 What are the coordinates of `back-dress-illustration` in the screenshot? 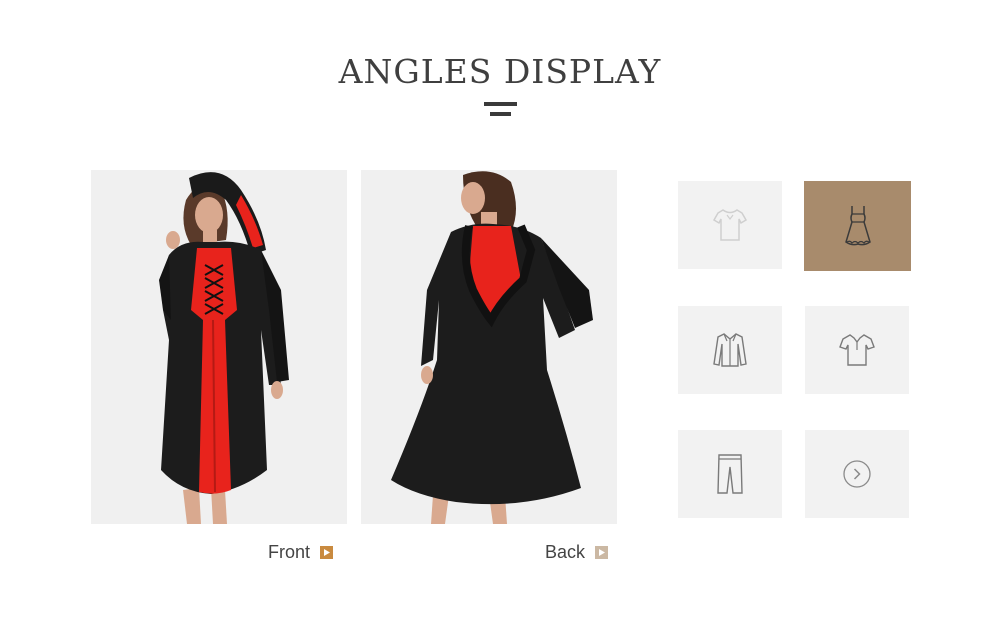 It's located at (492, 347).